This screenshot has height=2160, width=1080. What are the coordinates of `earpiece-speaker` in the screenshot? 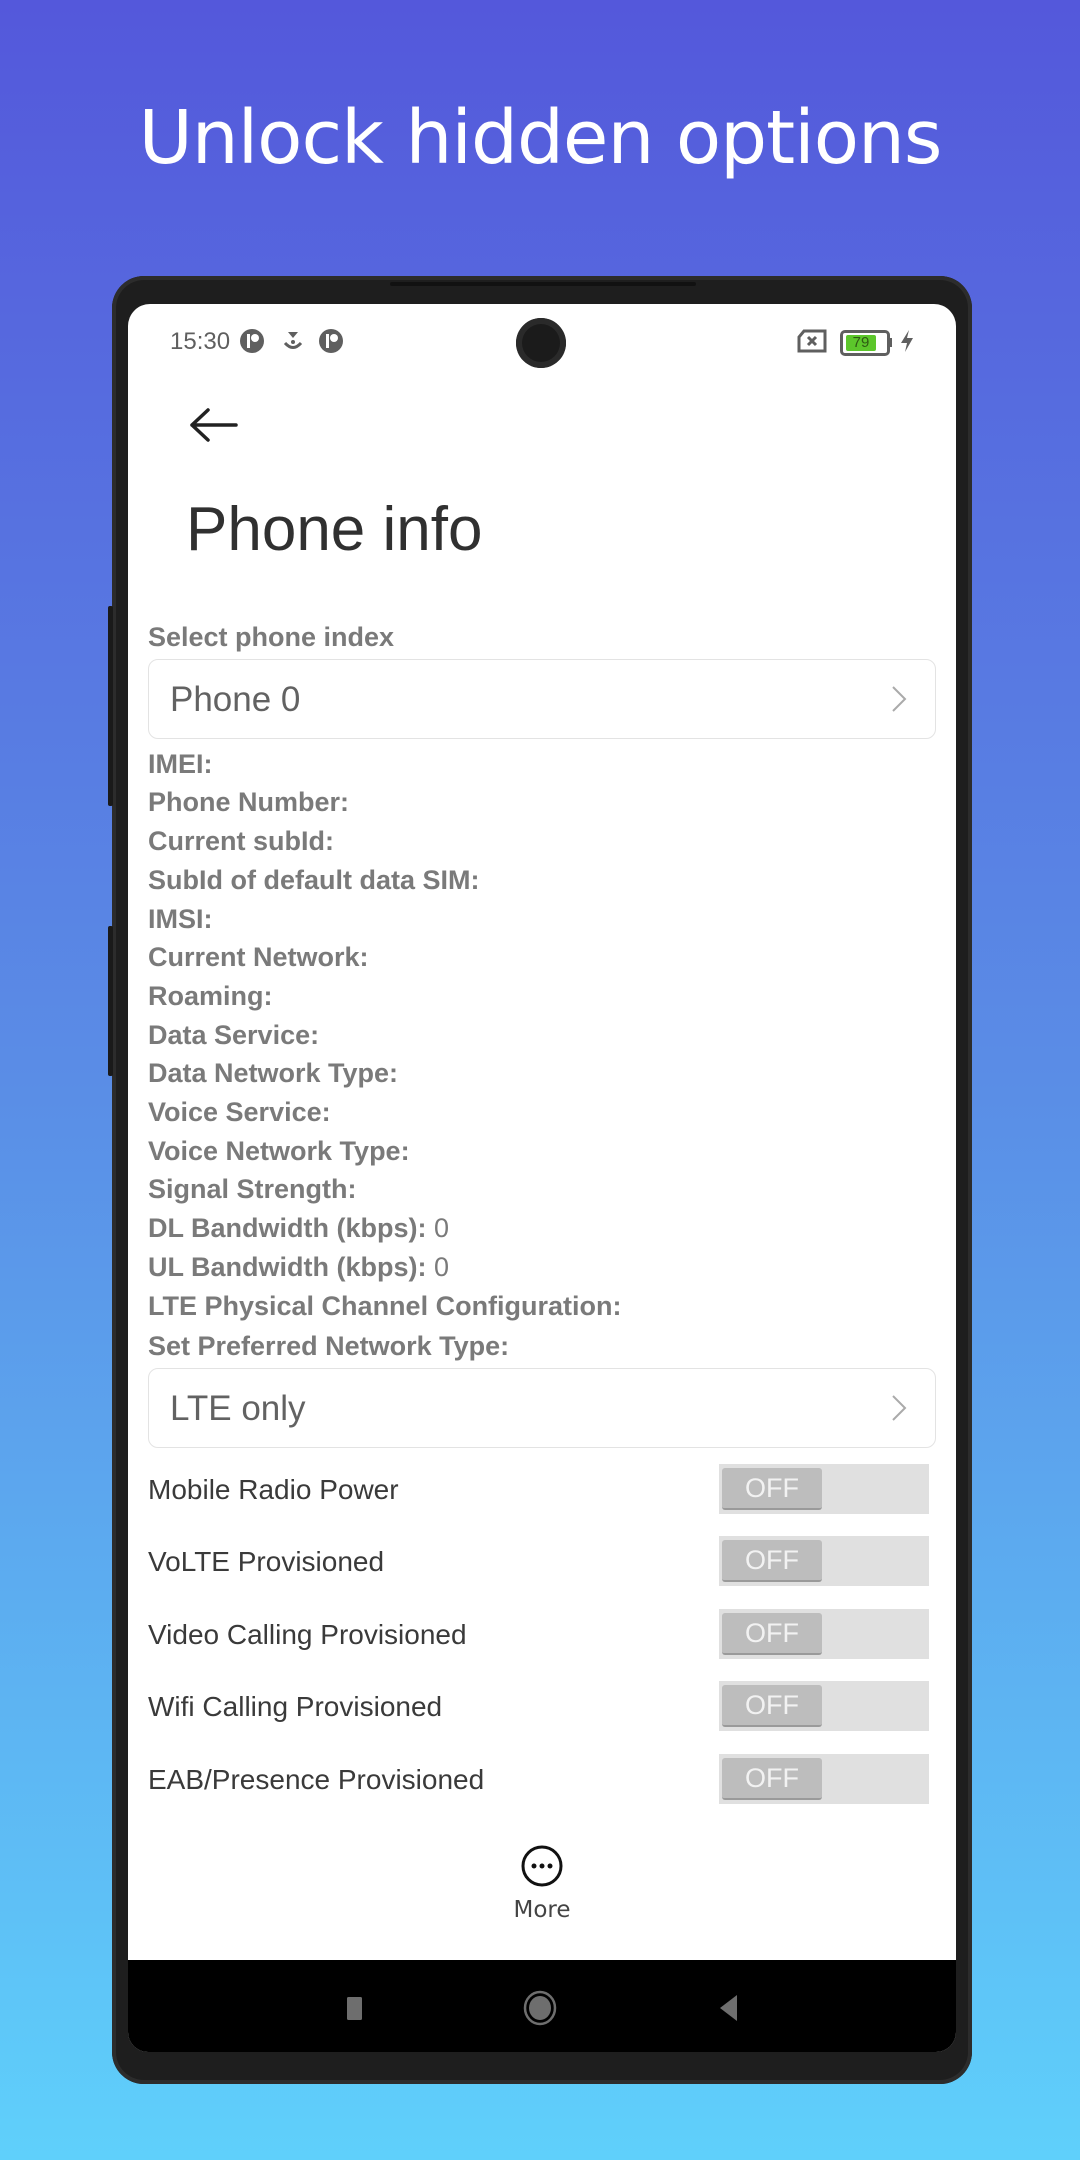 It's located at (543, 284).